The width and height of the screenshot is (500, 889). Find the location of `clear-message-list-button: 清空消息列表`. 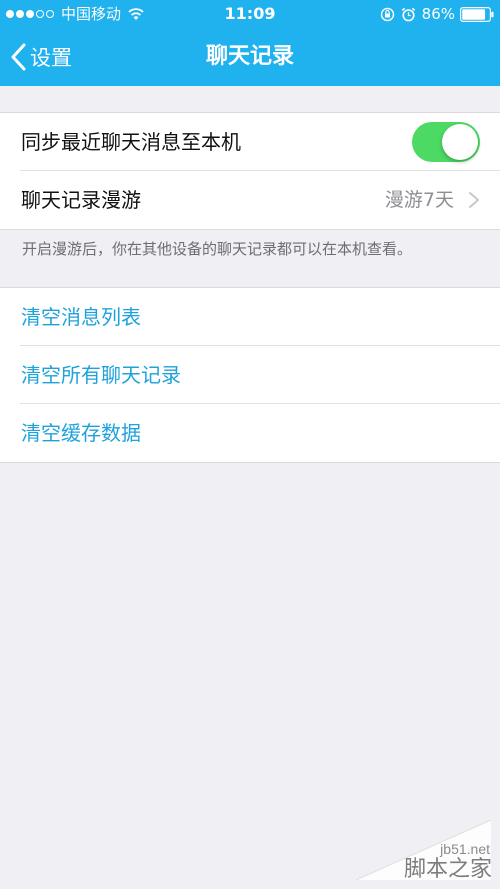

clear-message-list-button: 清空消息列表 is located at coordinates (250, 317).